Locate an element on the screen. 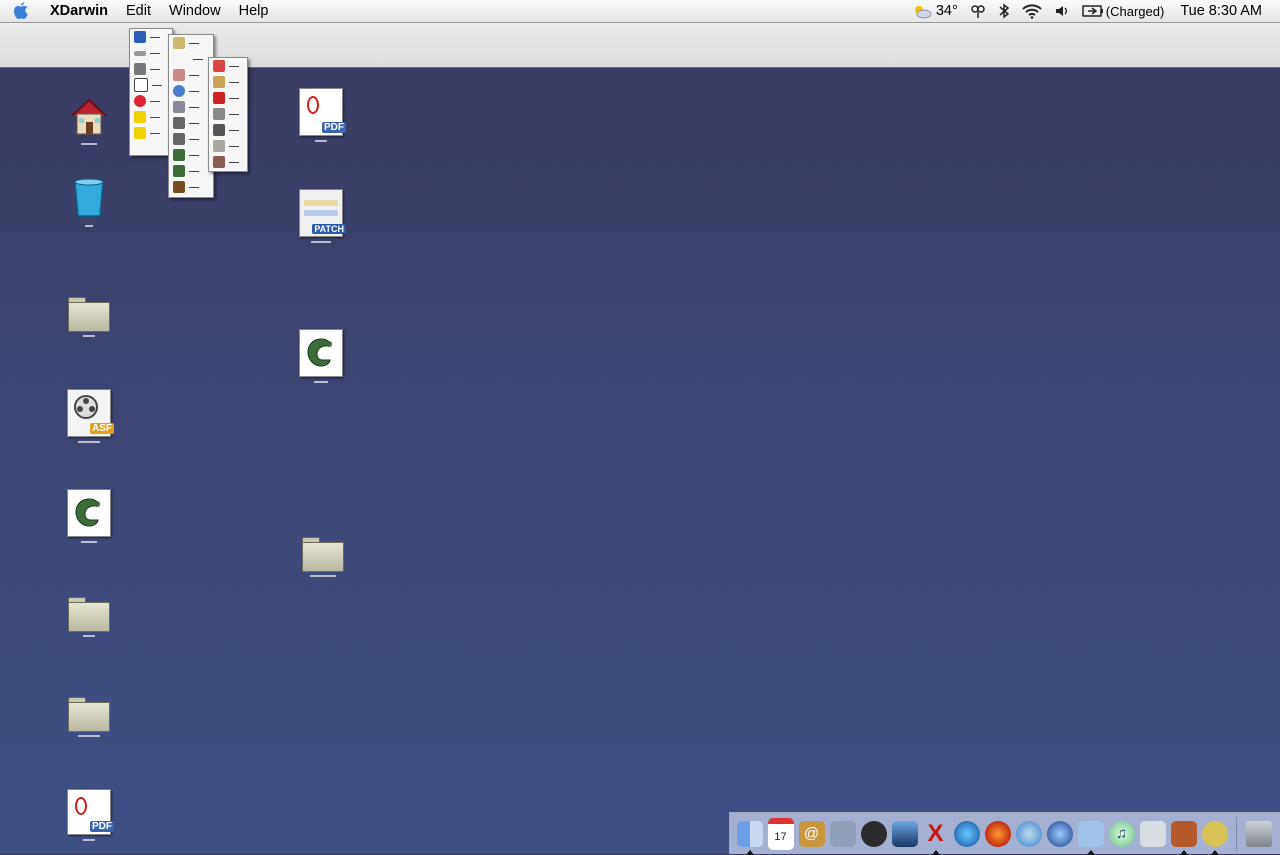  add-icon is located at coordinates (140, 37).